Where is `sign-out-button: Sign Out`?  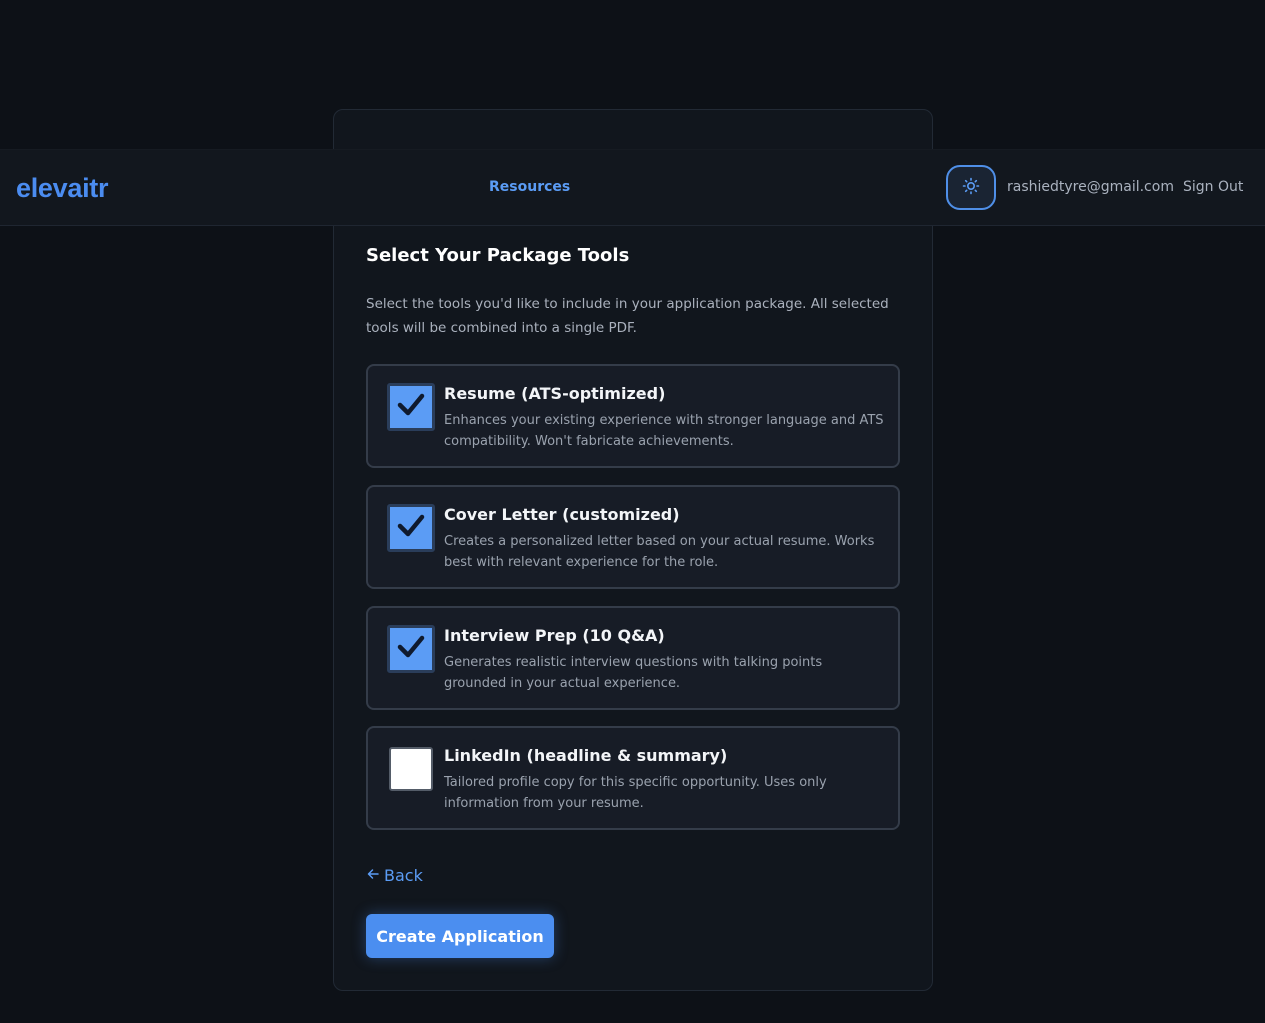 sign-out-button: Sign Out is located at coordinates (1213, 187).